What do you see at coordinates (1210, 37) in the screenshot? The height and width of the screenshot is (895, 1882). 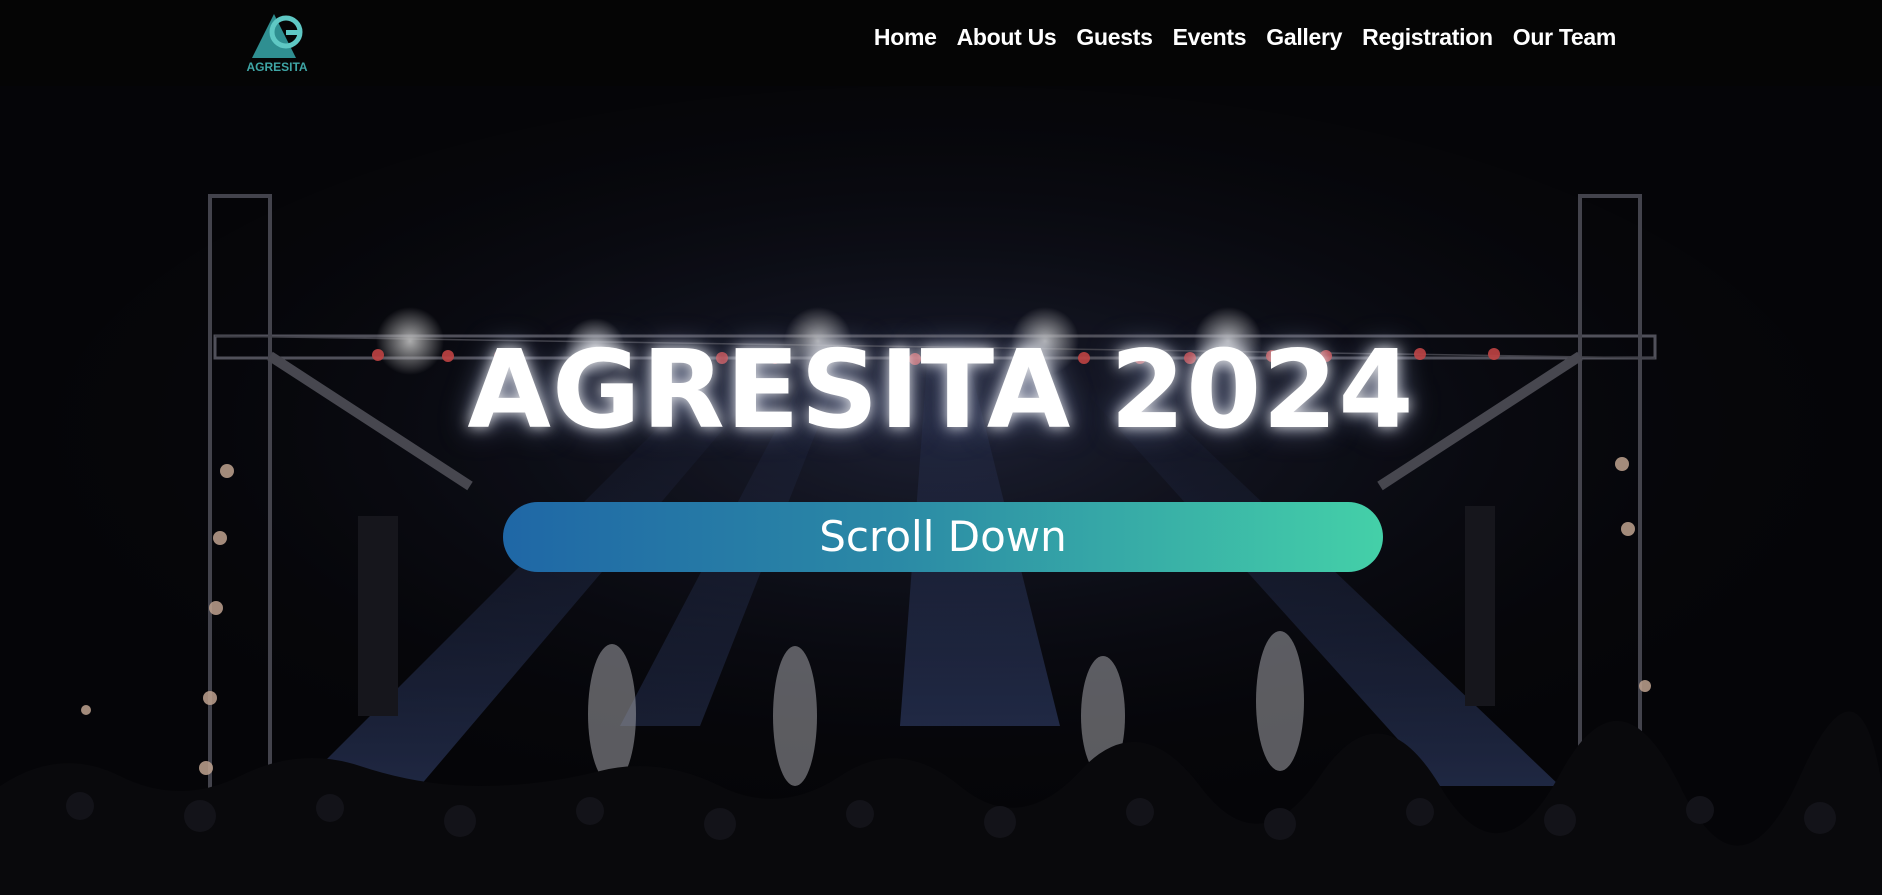 I see `nav-events: Events` at bounding box center [1210, 37].